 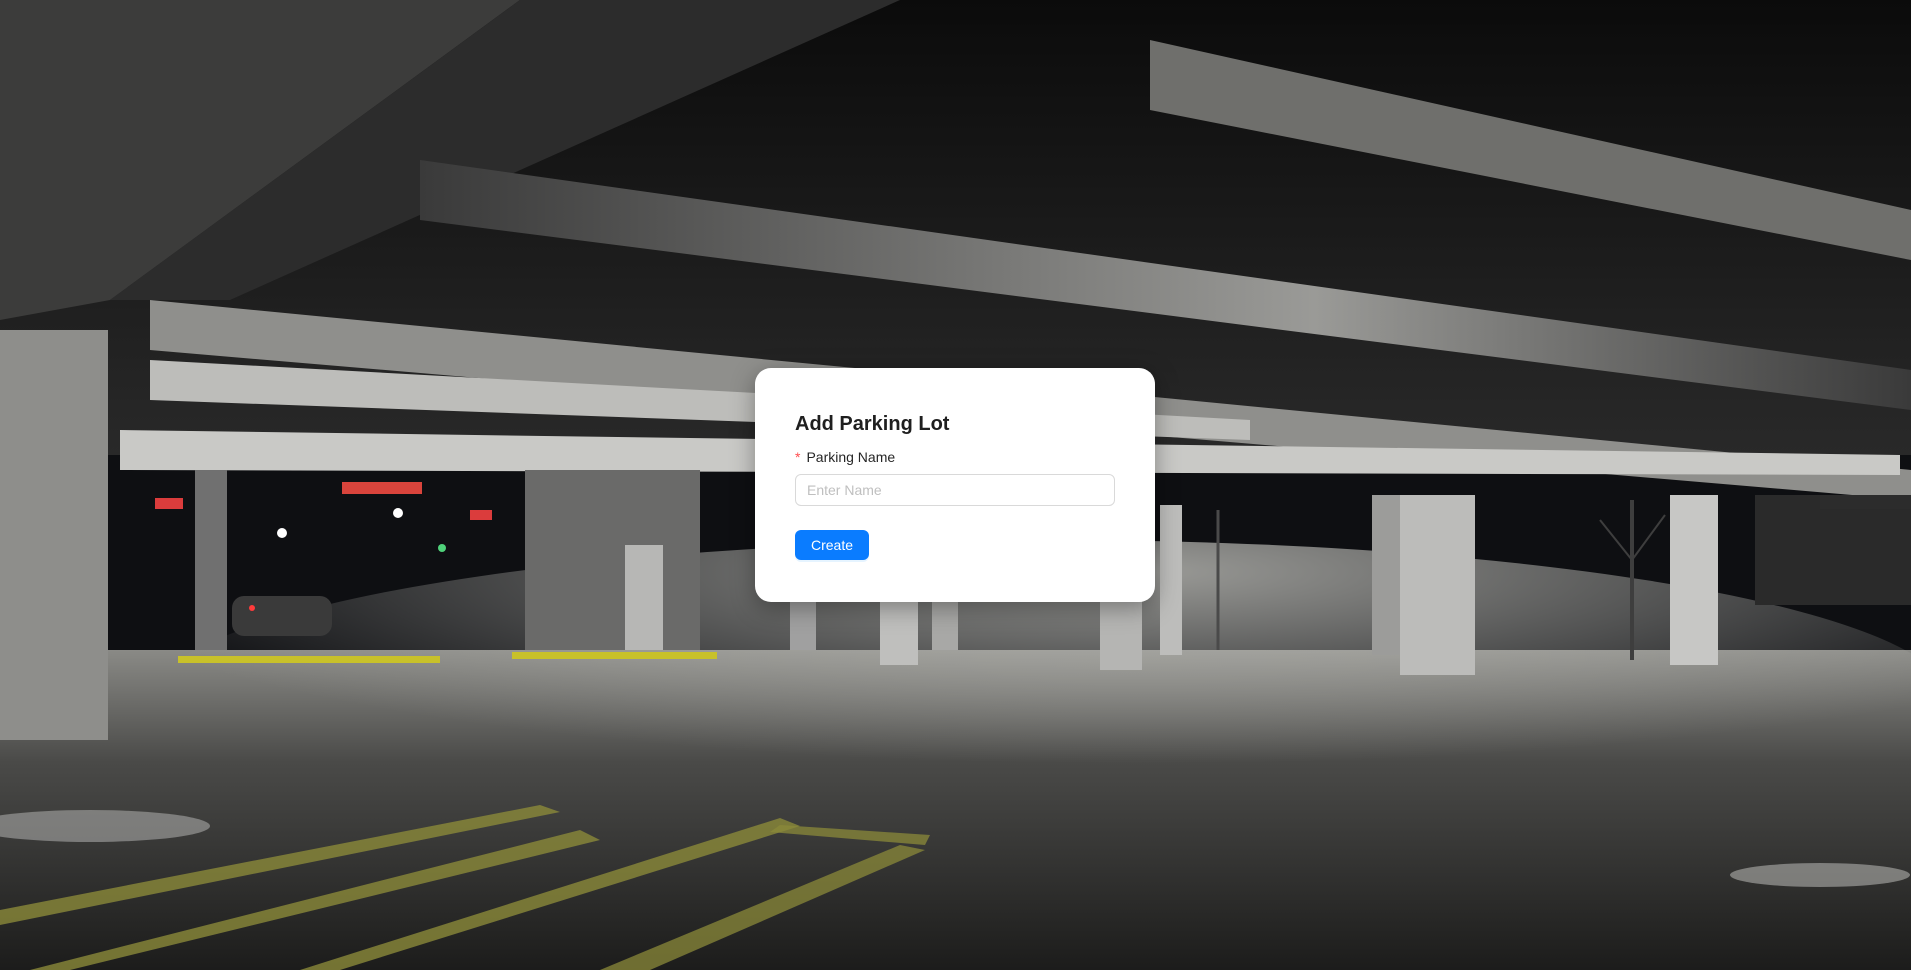 What do you see at coordinates (955, 490) in the screenshot?
I see `parking-name-input` at bounding box center [955, 490].